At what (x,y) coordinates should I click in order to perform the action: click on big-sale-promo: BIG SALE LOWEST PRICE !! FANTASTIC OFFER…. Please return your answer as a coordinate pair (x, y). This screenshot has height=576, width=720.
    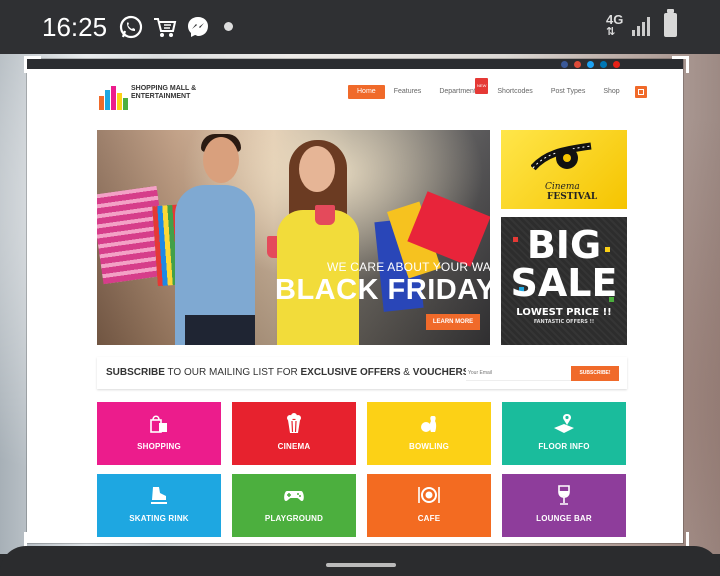
    Looking at the image, I should click on (564, 281).